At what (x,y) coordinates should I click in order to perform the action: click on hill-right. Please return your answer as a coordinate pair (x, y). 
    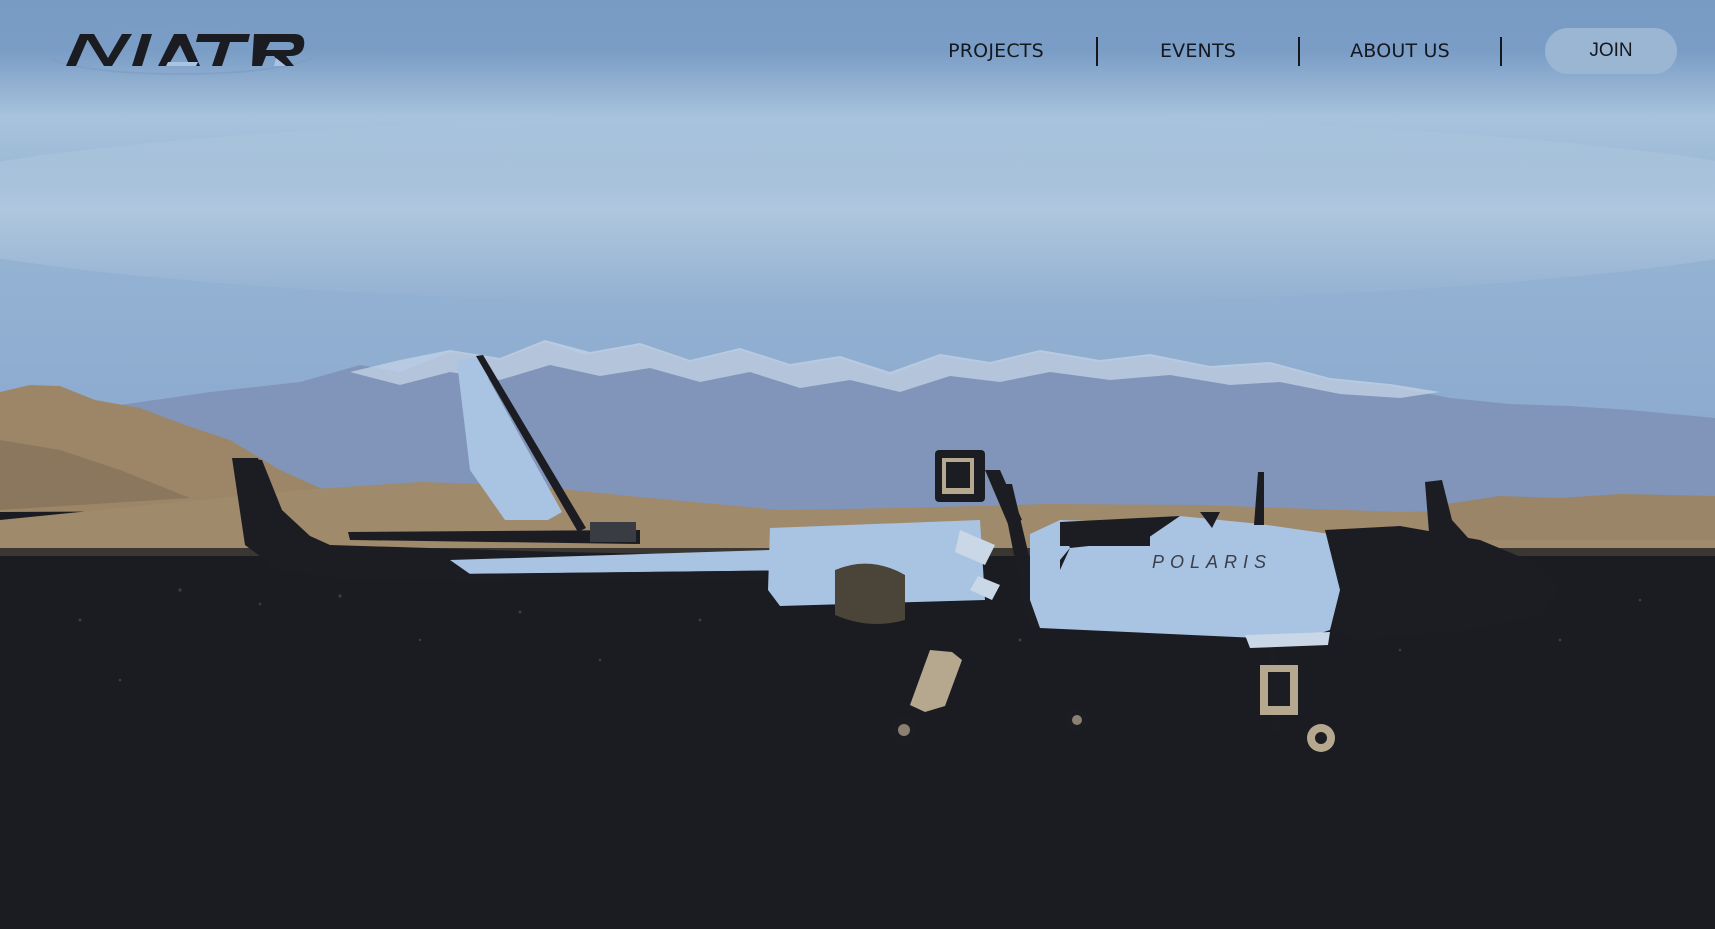
    Looking at the image, I should click on (1577, 517).